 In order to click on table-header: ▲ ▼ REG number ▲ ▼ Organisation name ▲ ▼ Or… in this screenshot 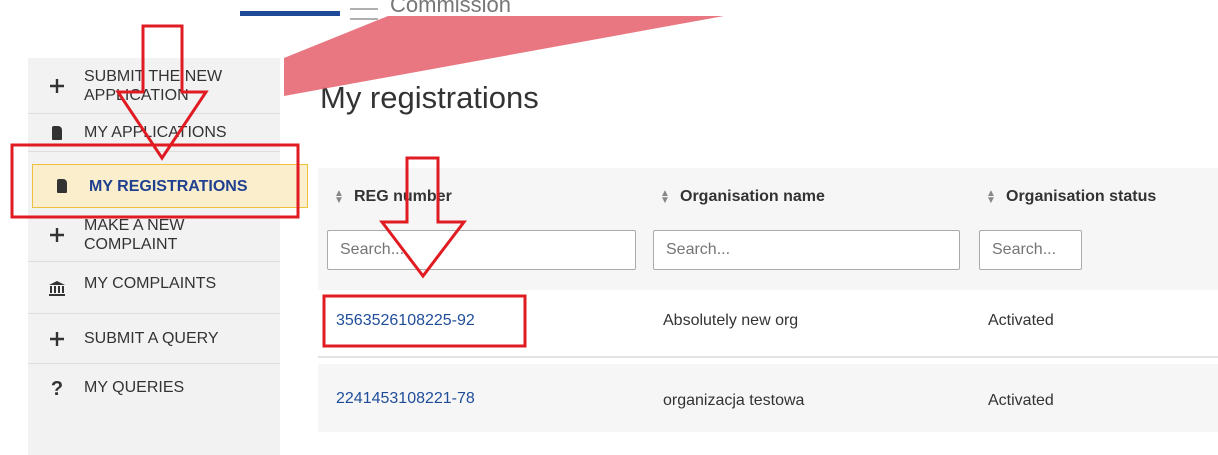, I will do `click(768, 198)`.